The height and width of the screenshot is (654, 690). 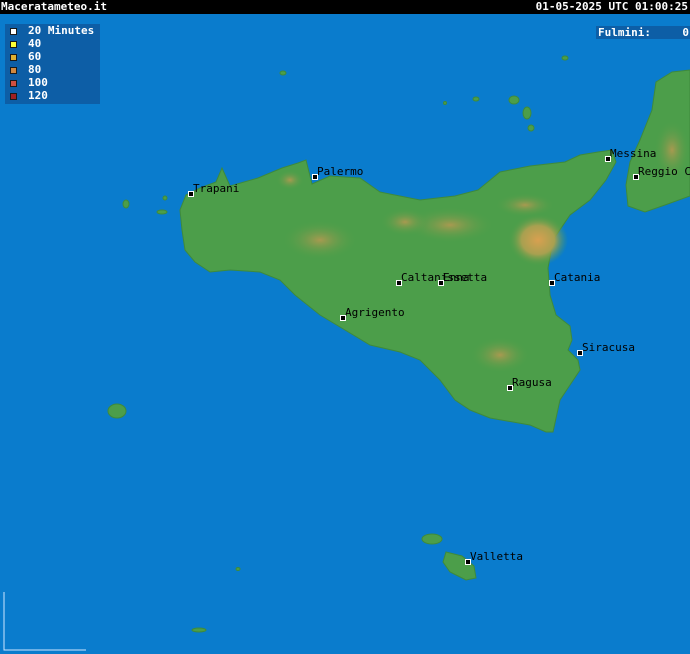 I want to click on city-label: Ragusa, so click(x=532, y=382).